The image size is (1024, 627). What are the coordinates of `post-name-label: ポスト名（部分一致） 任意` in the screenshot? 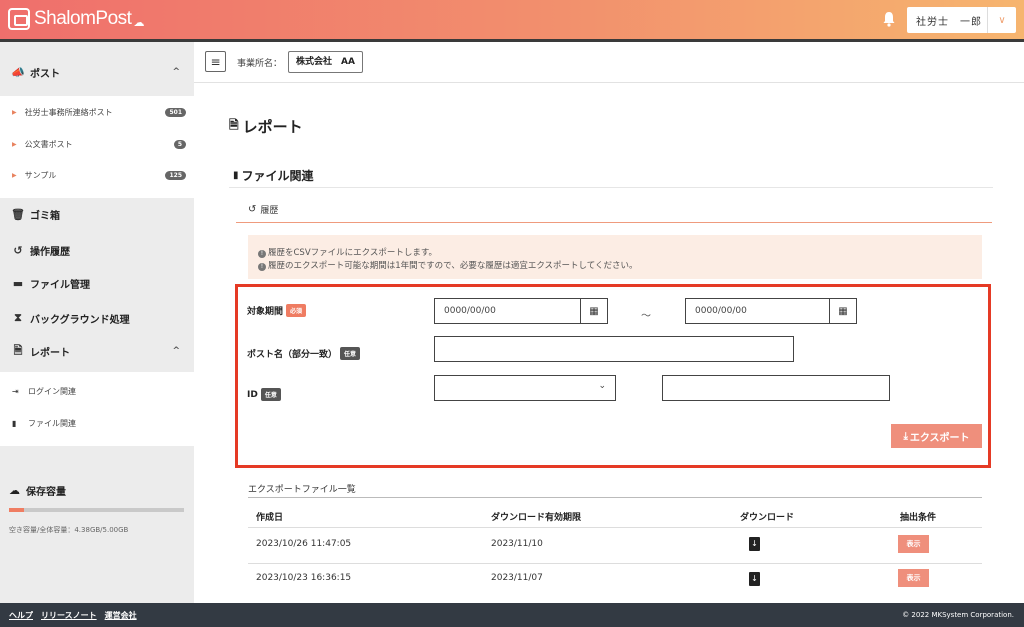 It's located at (304, 353).